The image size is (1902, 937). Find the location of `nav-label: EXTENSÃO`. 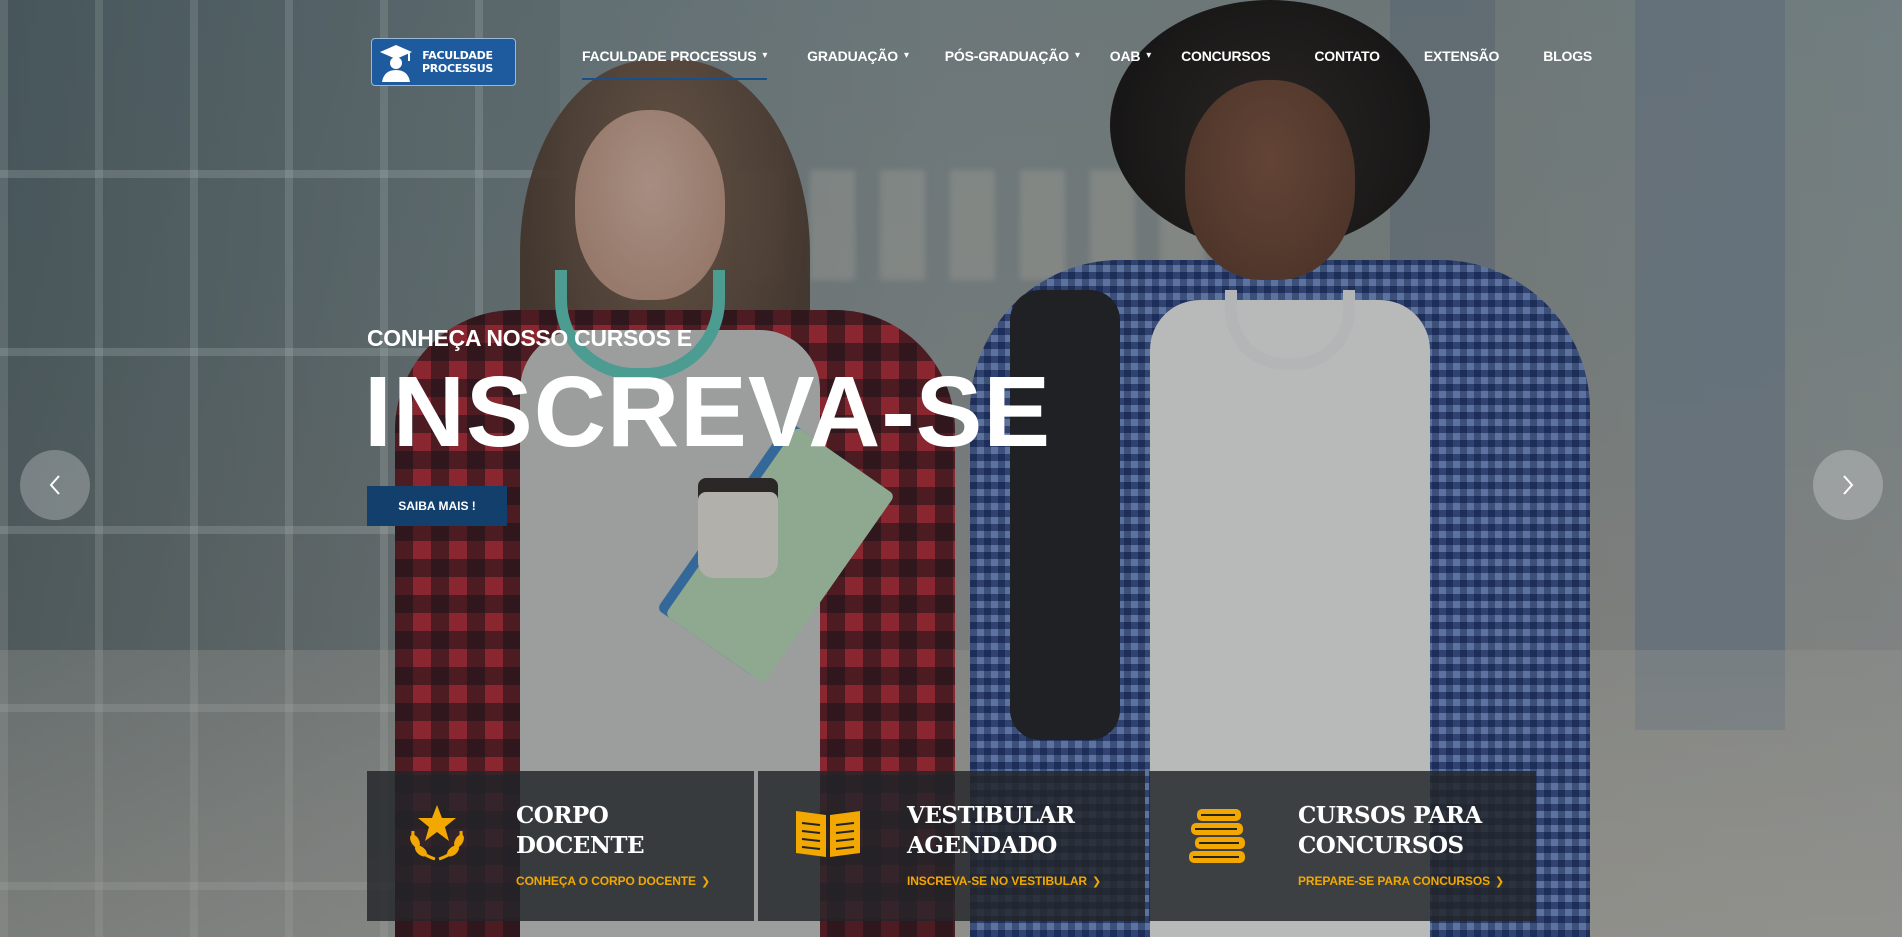

nav-label: EXTENSÃO is located at coordinates (1461, 56).